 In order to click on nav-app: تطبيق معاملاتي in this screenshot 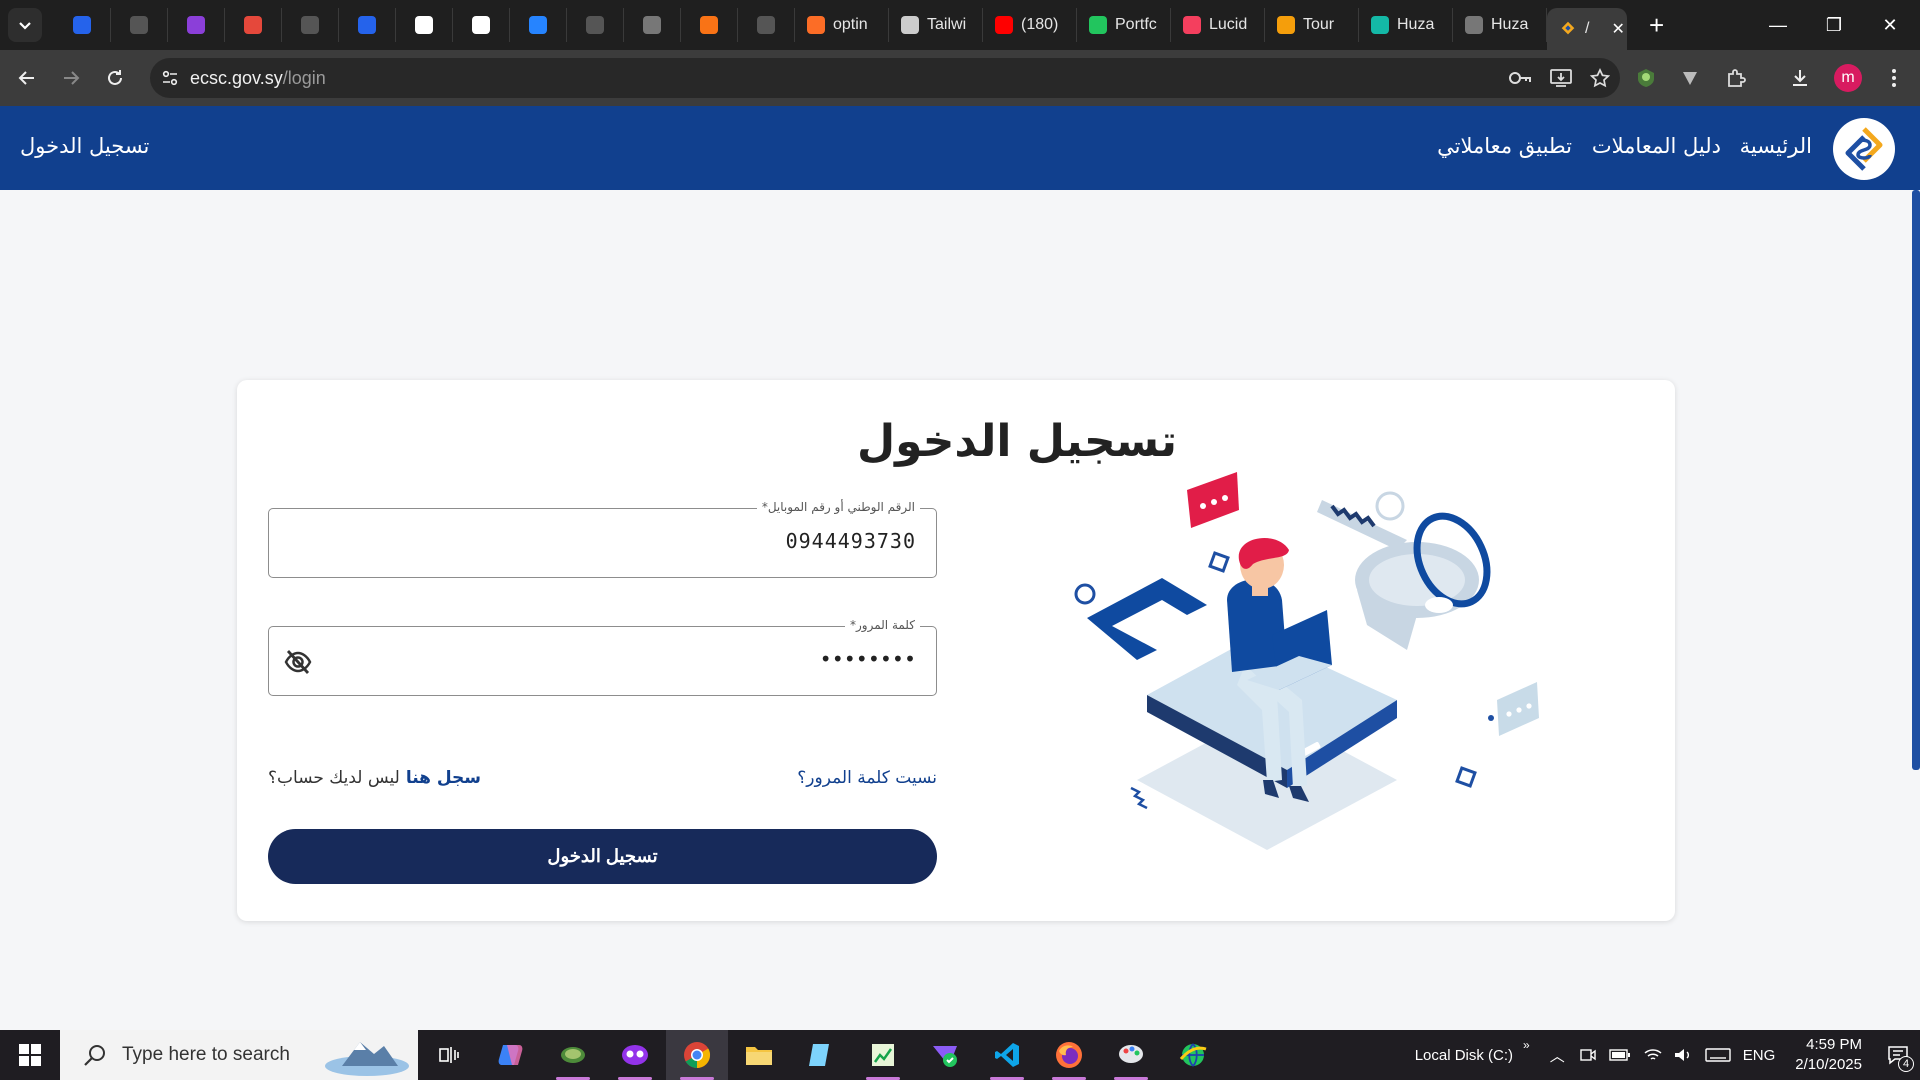, I will do `click(1504, 146)`.